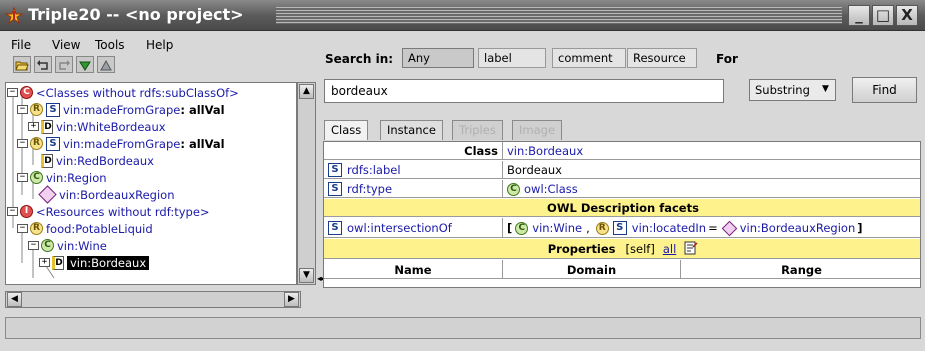 The height and width of the screenshot is (351, 925). What do you see at coordinates (591, 269) in the screenshot?
I see `column-header-domain: Domain` at bounding box center [591, 269].